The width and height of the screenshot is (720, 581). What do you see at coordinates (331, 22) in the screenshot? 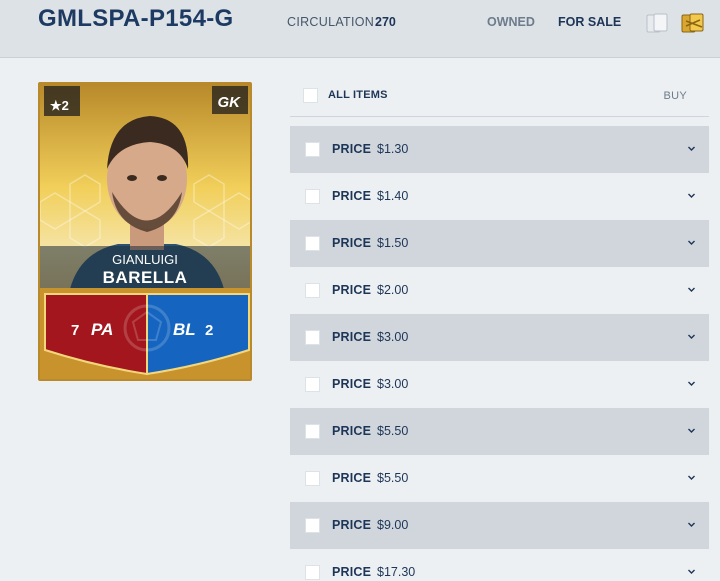
I see `circulation-label: CIRCULATION` at bounding box center [331, 22].